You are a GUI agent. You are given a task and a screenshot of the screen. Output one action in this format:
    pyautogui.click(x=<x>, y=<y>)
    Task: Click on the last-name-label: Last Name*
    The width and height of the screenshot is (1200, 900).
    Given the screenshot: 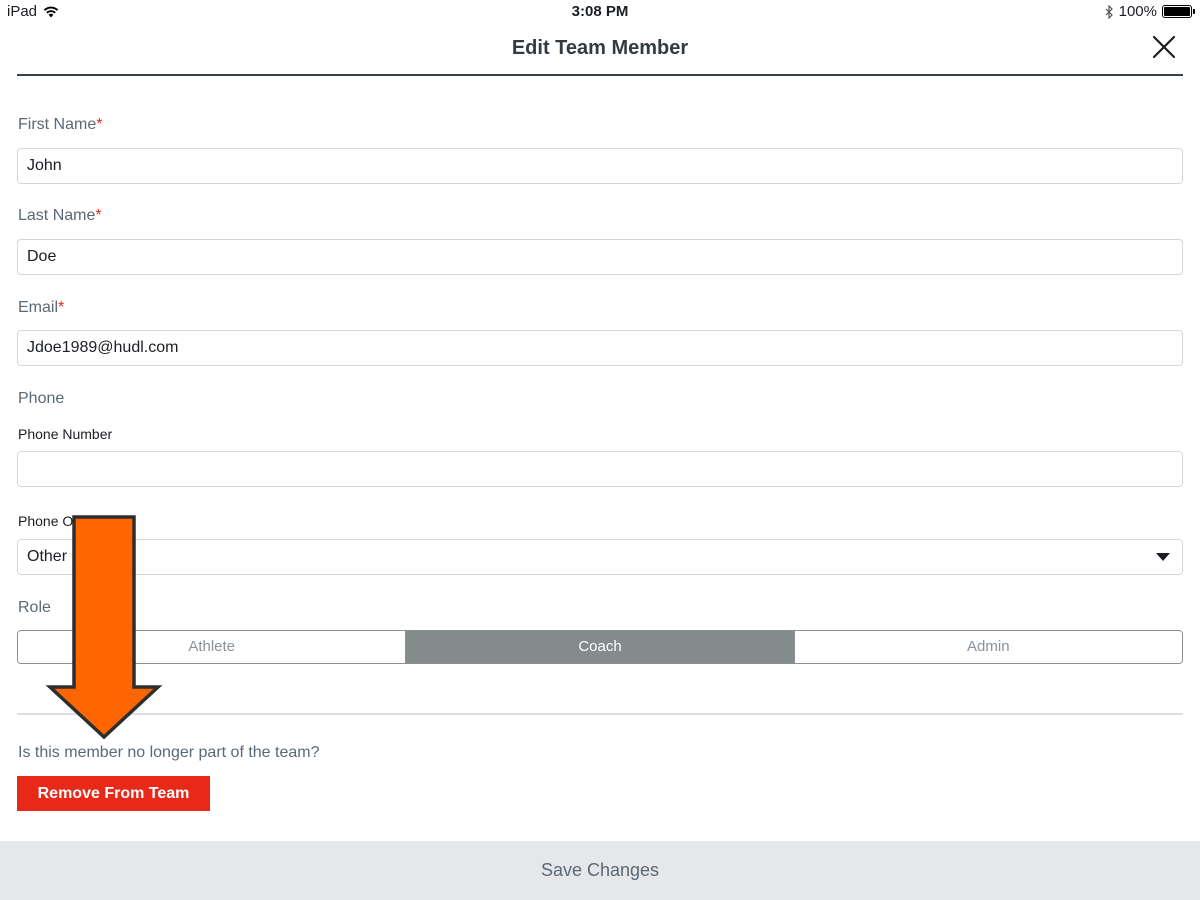 What is the action you would take?
    pyautogui.click(x=60, y=215)
    